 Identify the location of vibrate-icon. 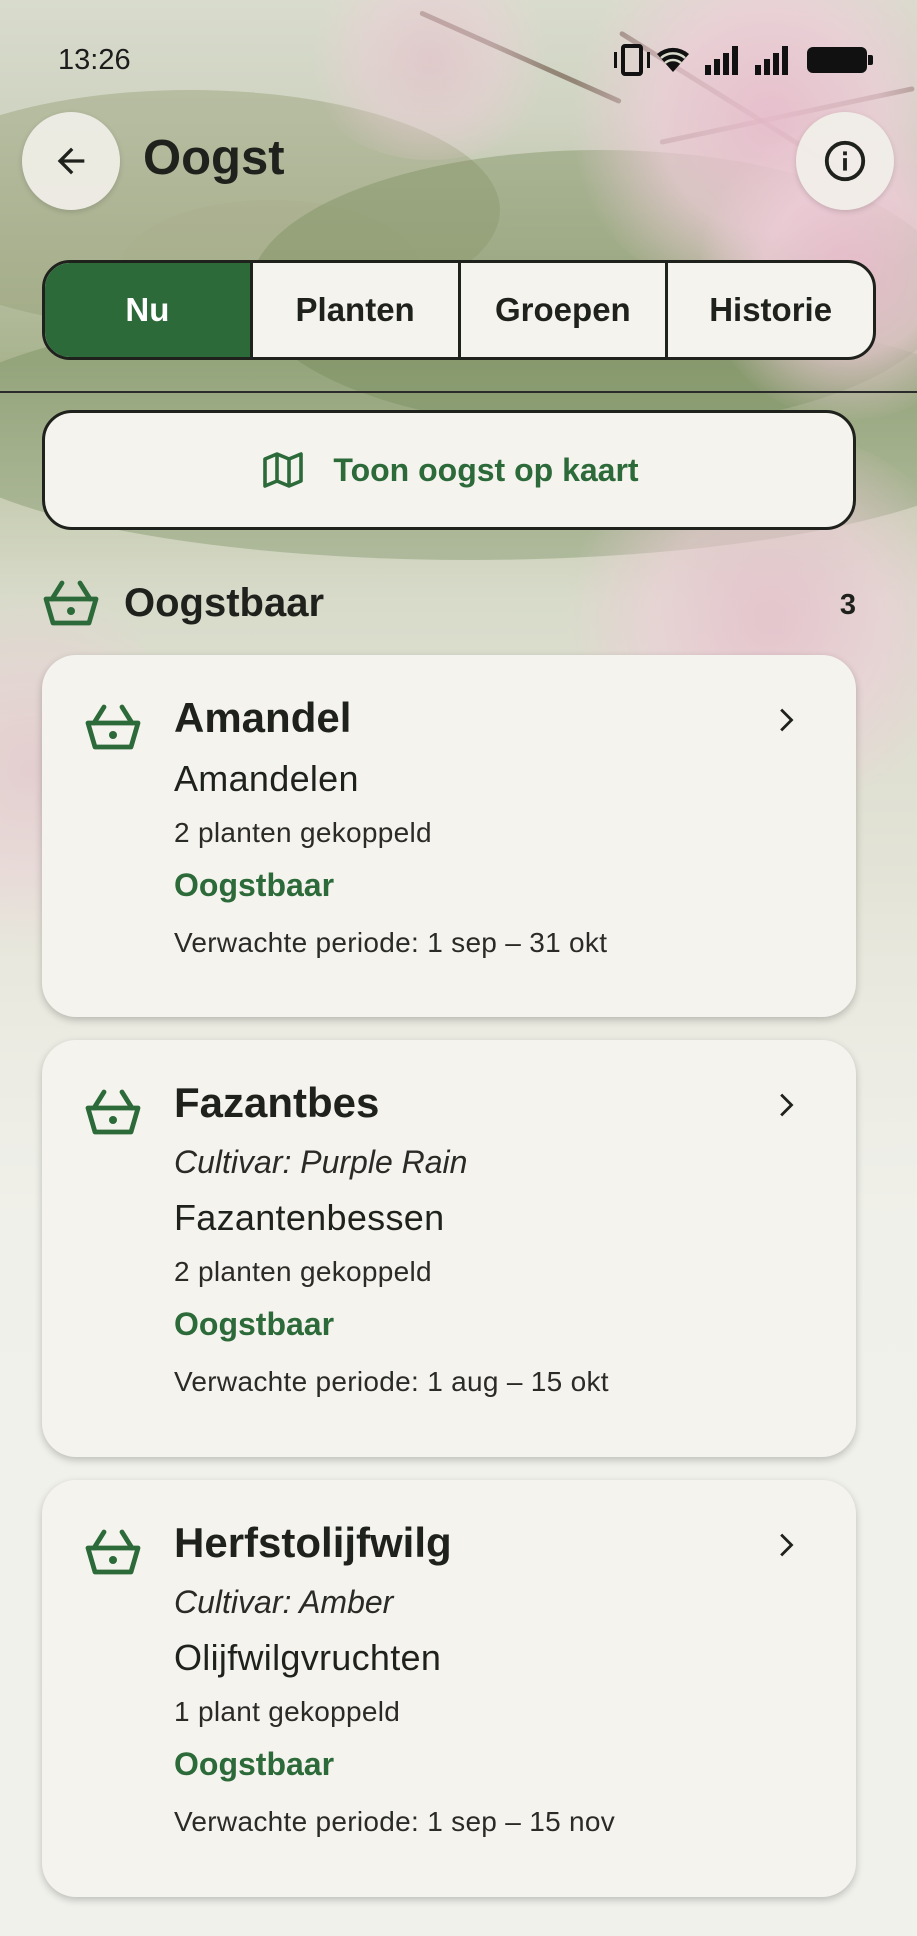
(632, 60).